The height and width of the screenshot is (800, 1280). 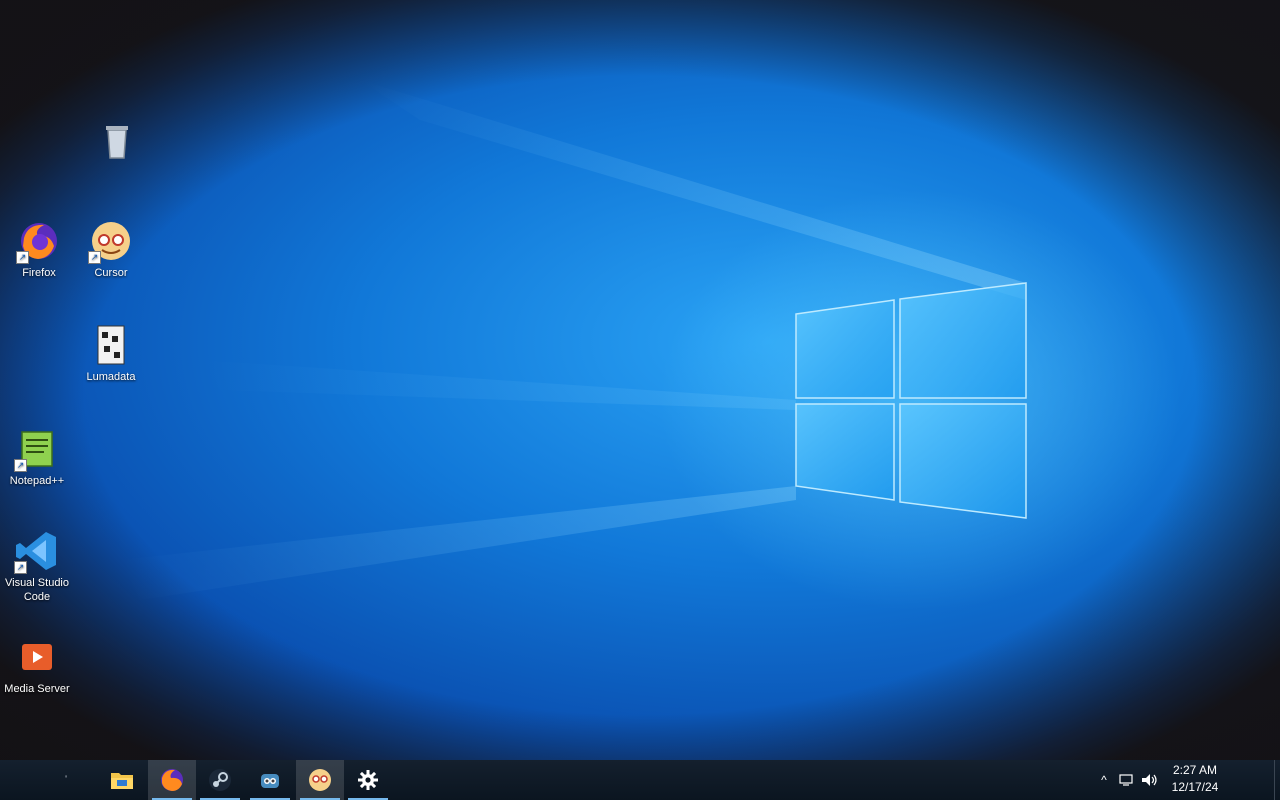 I want to click on taskbar-button-godot, so click(x=270, y=780).